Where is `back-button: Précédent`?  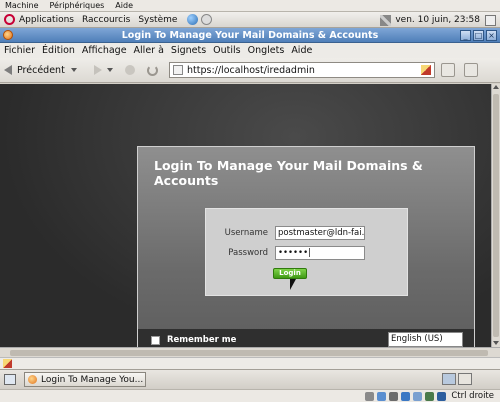 back-button: Précédent is located at coordinates (40, 70).